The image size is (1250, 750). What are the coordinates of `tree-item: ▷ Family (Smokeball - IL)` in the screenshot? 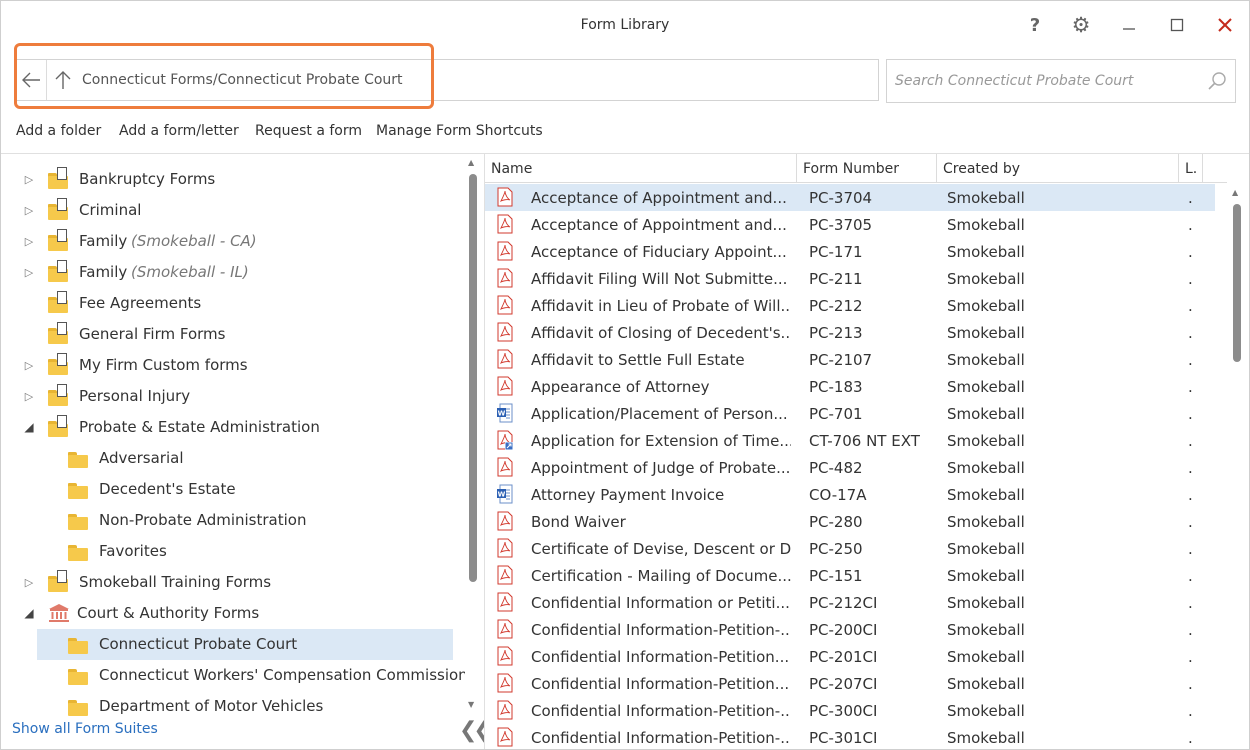 It's located at (231, 272).